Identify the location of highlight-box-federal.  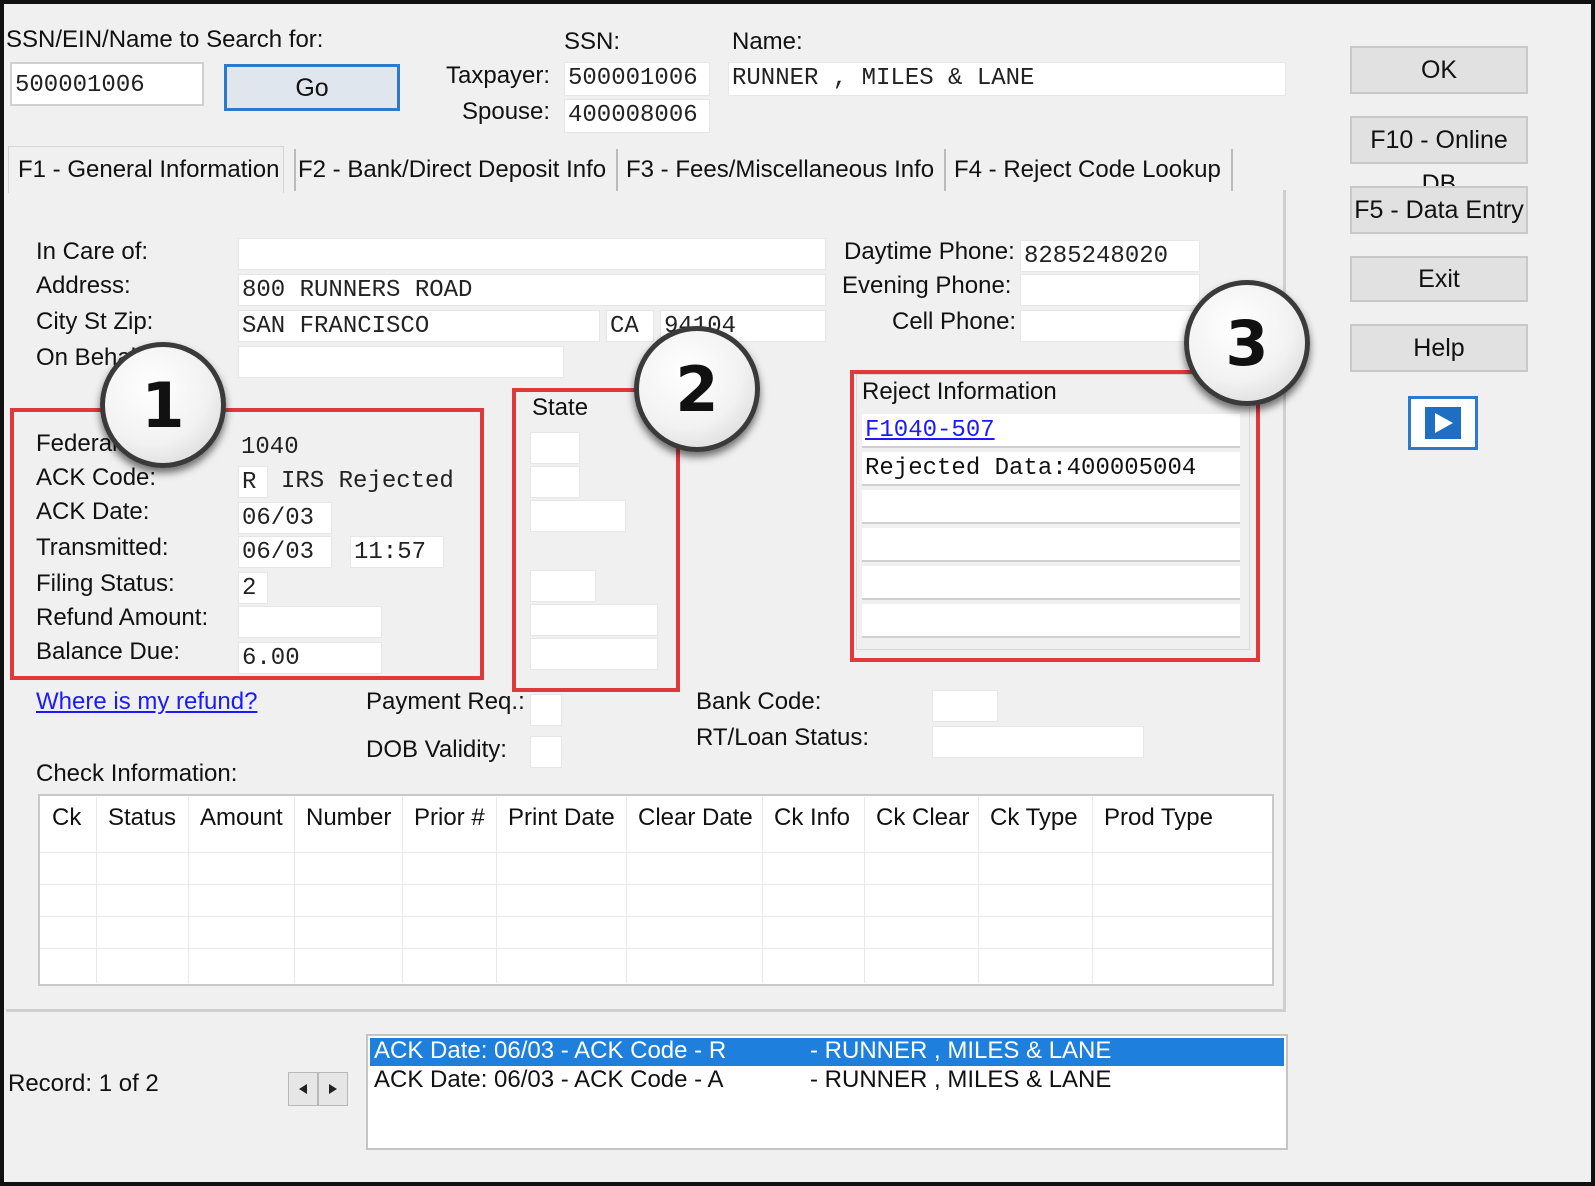
(247, 544).